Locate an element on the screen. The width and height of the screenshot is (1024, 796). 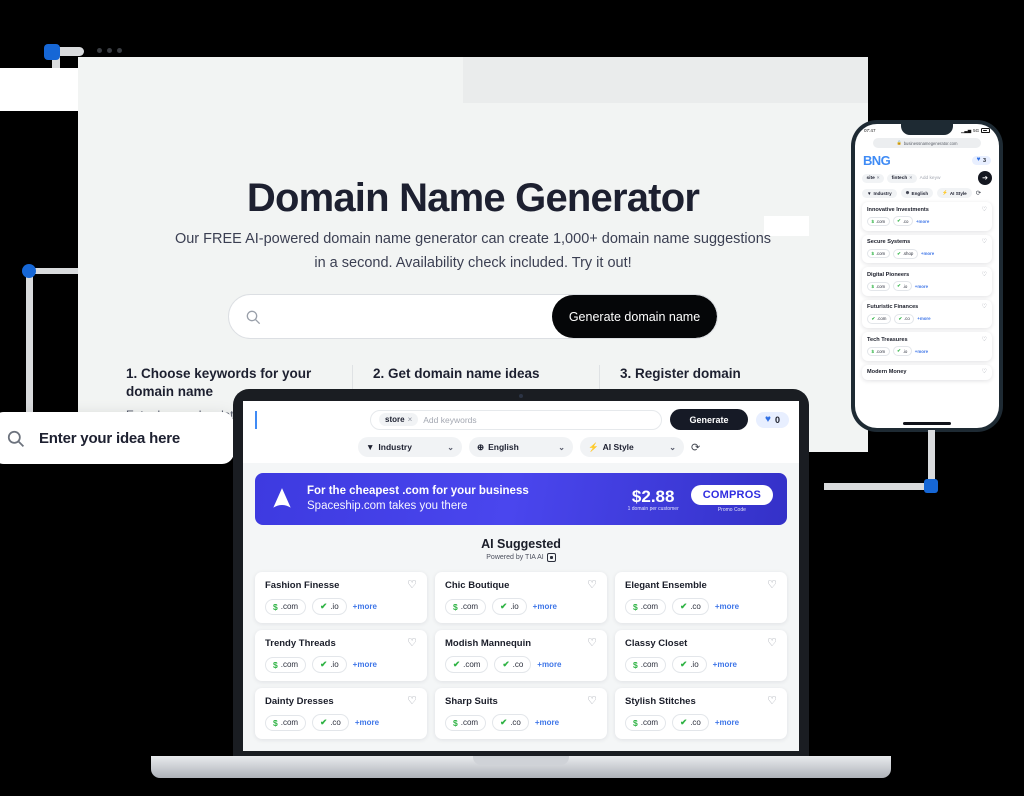
phone-domain-card: Modern Money ♡ is located at coordinates (927, 372).